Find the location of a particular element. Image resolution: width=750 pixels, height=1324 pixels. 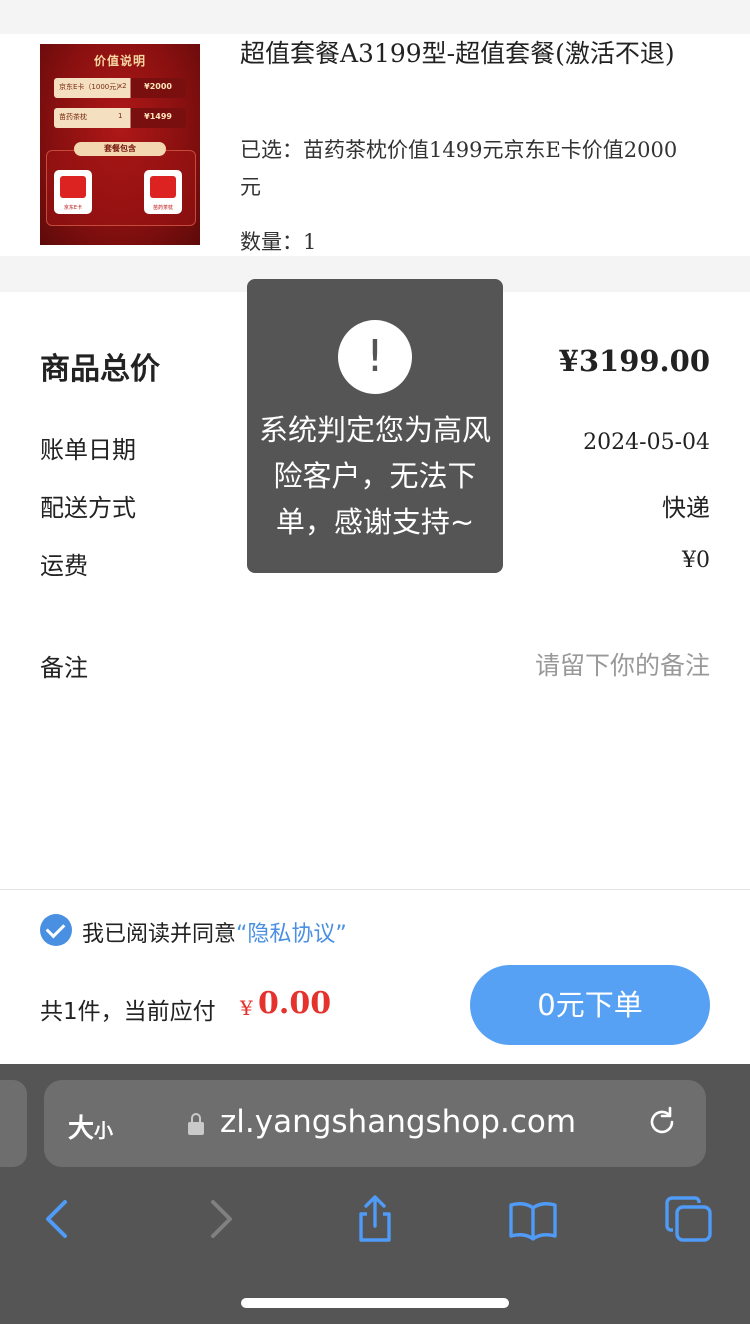

bookmarks-icon is located at coordinates (533, 1219).